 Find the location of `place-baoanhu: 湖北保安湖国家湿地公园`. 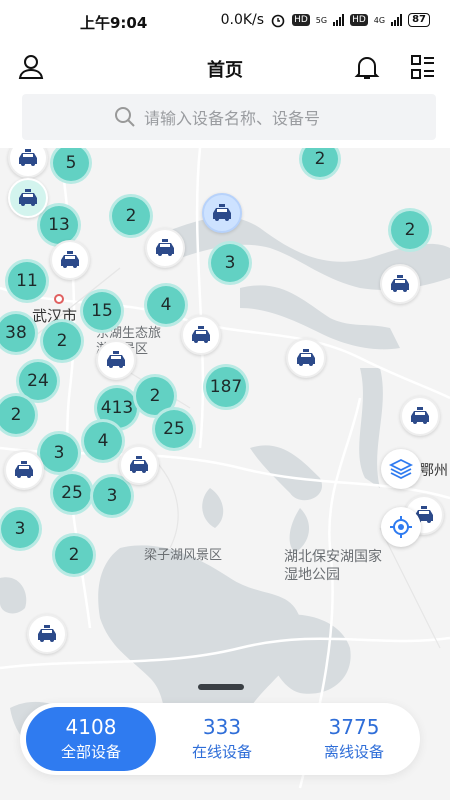

place-baoanhu: 湖北保安湖国家湿地公园 is located at coordinates (333, 566).